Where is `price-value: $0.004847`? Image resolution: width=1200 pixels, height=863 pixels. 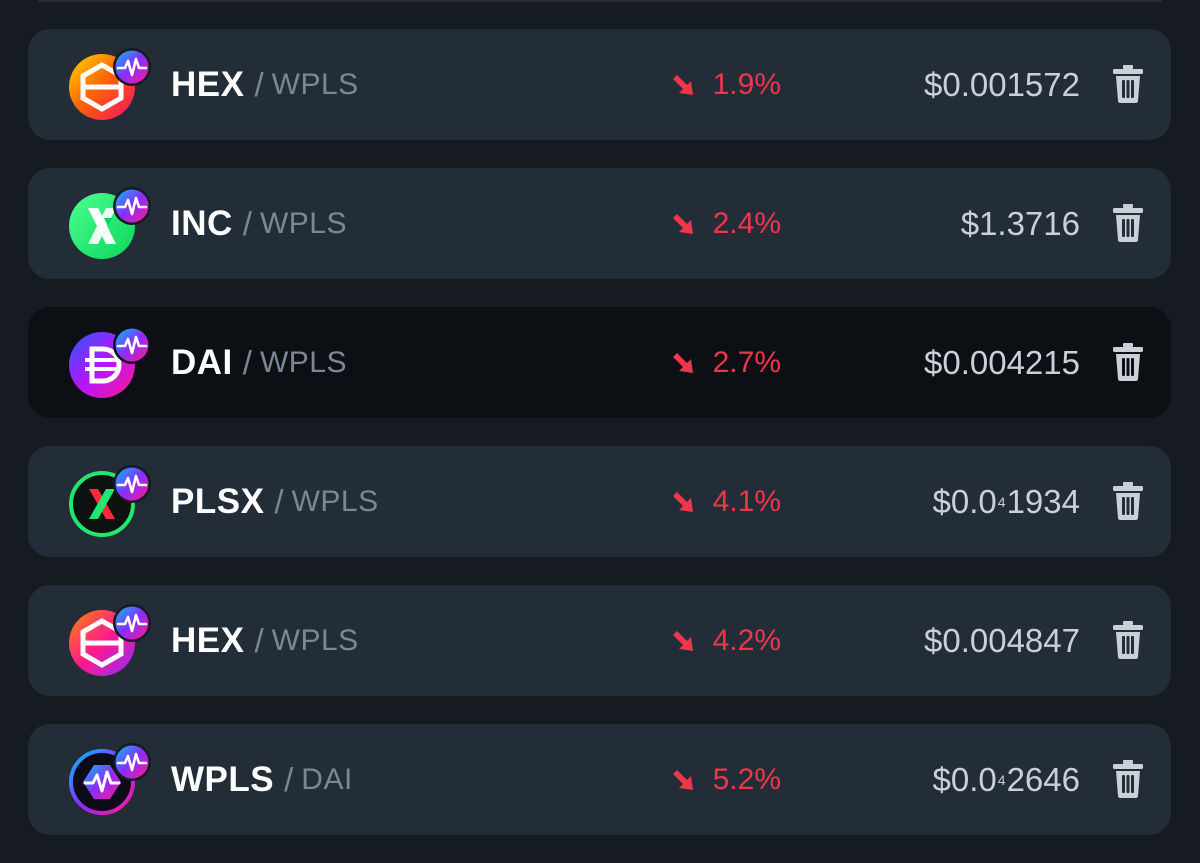 price-value: $0.004847 is located at coordinates (1002, 640).